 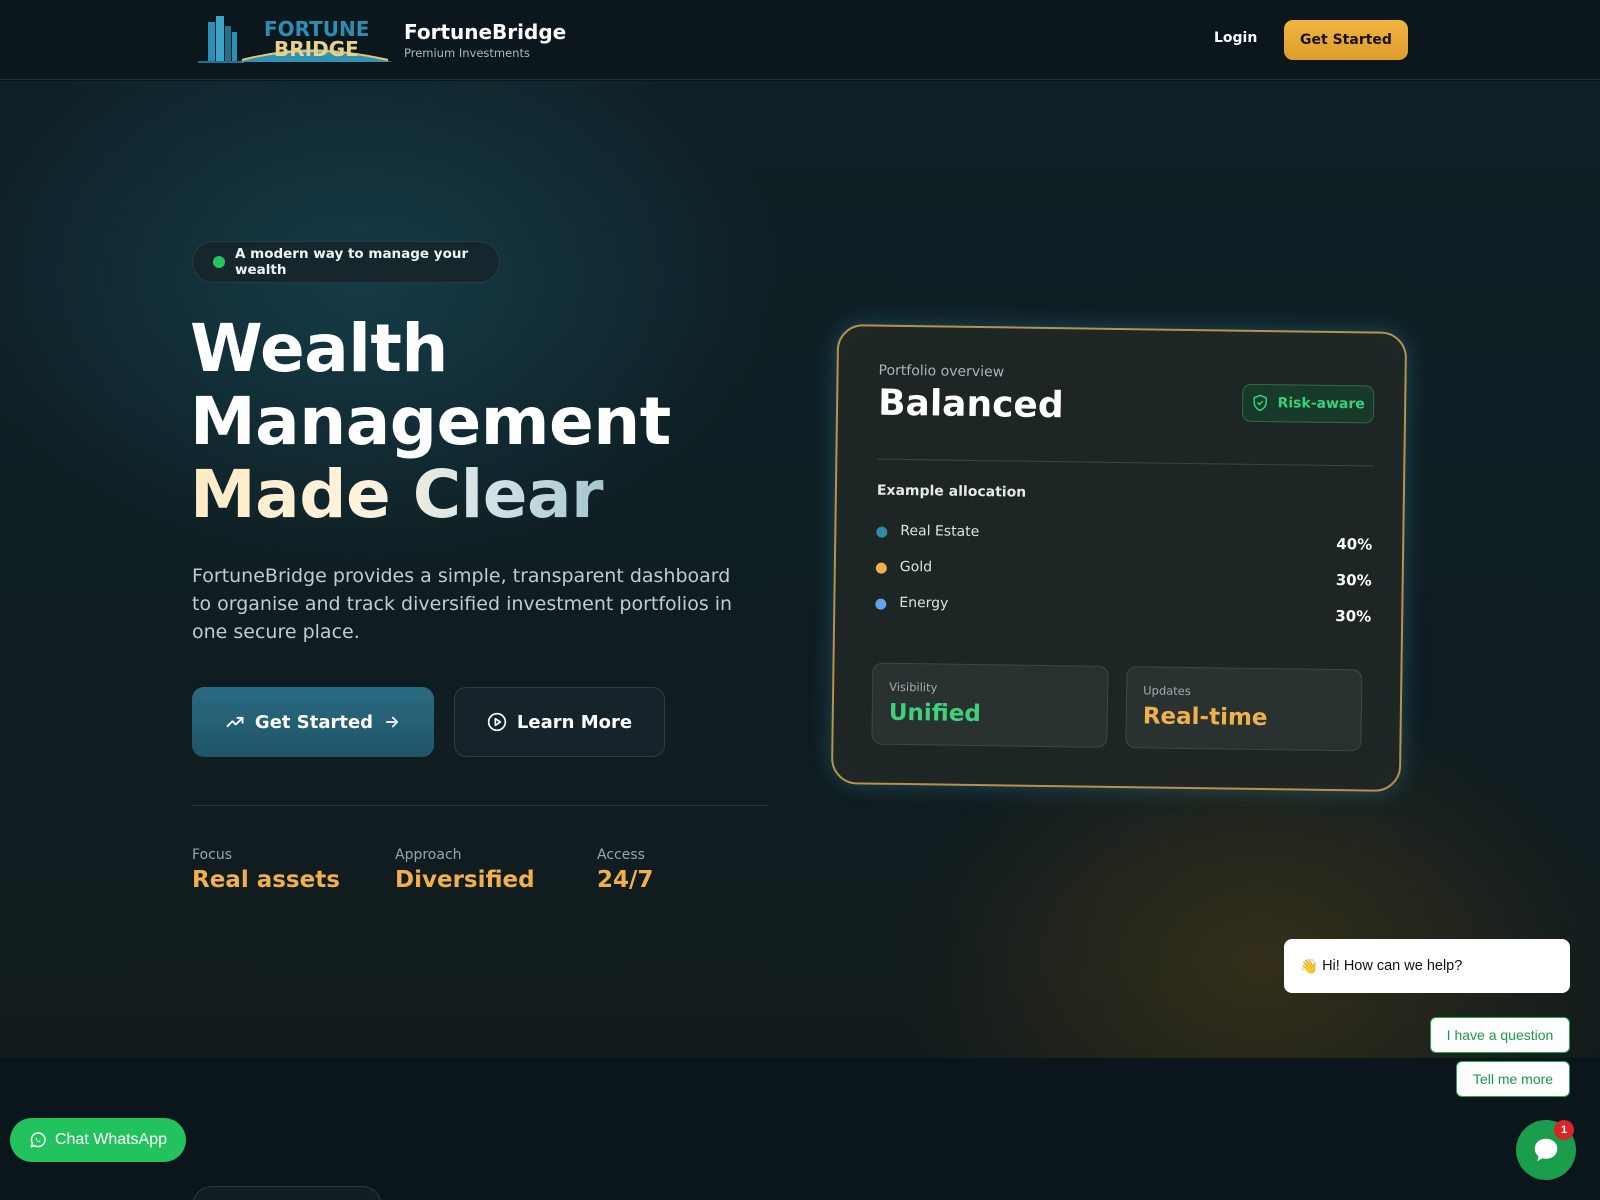 What do you see at coordinates (990, 705) in the screenshot?
I see `metric-visibility: Visibility Unified` at bounding box center [990, 705].